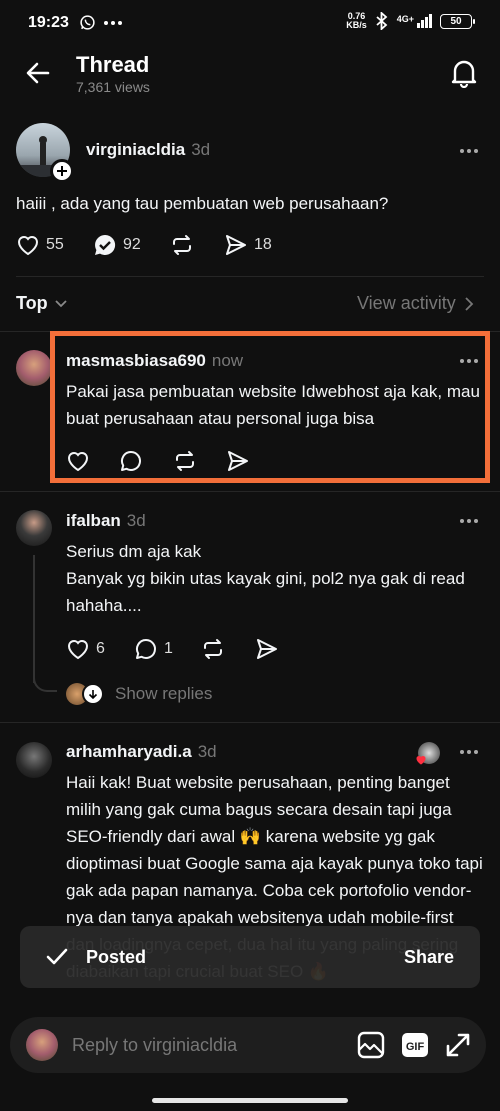  I want to click on reply-input: Reply to virginiacldia, so click(214, 1045).